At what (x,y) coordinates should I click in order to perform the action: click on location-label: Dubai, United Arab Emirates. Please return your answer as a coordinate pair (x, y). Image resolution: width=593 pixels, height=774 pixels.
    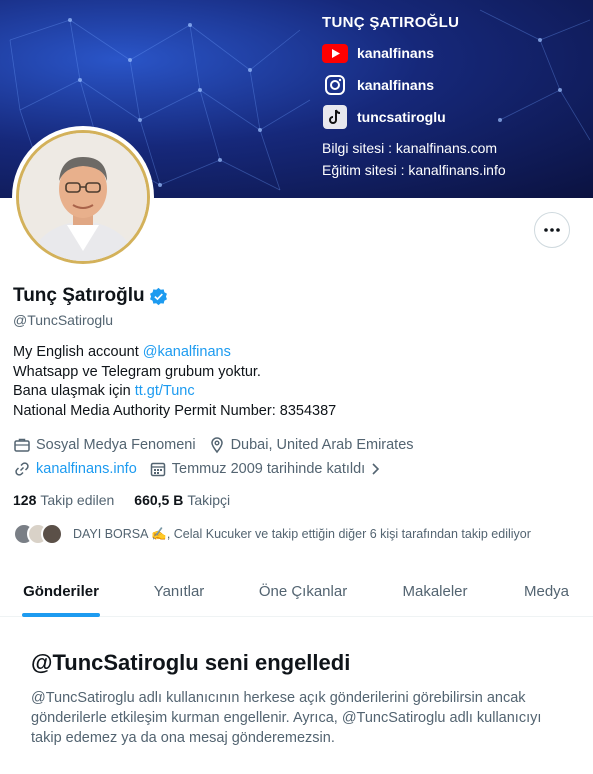
    Looking at the image, I should click on (322, 445).